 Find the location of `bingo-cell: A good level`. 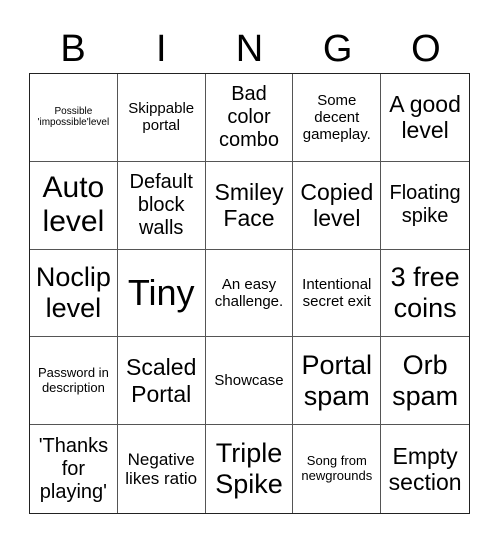

bingo-cell: A good level is located at coordinates (425, 118).